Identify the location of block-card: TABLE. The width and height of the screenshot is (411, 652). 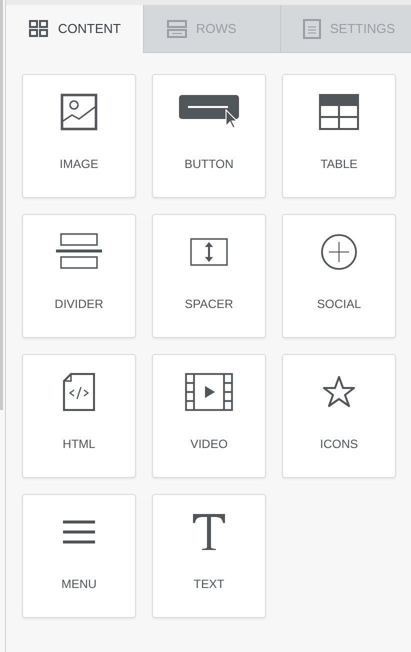
(339, 136).